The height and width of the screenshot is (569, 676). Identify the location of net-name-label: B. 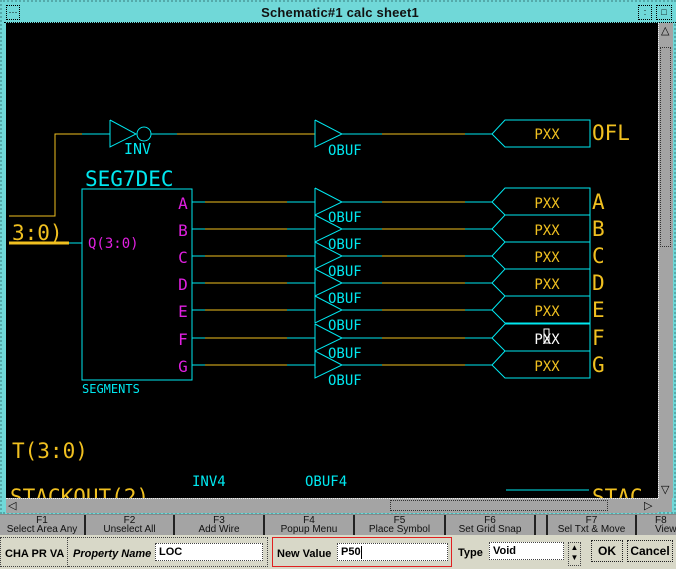
(598, 229).